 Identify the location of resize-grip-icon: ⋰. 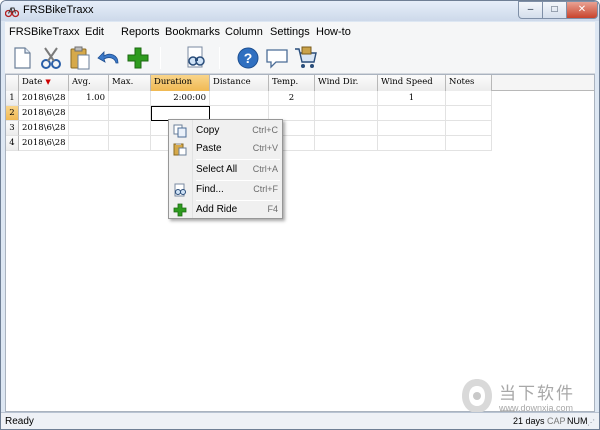
(592, 423).